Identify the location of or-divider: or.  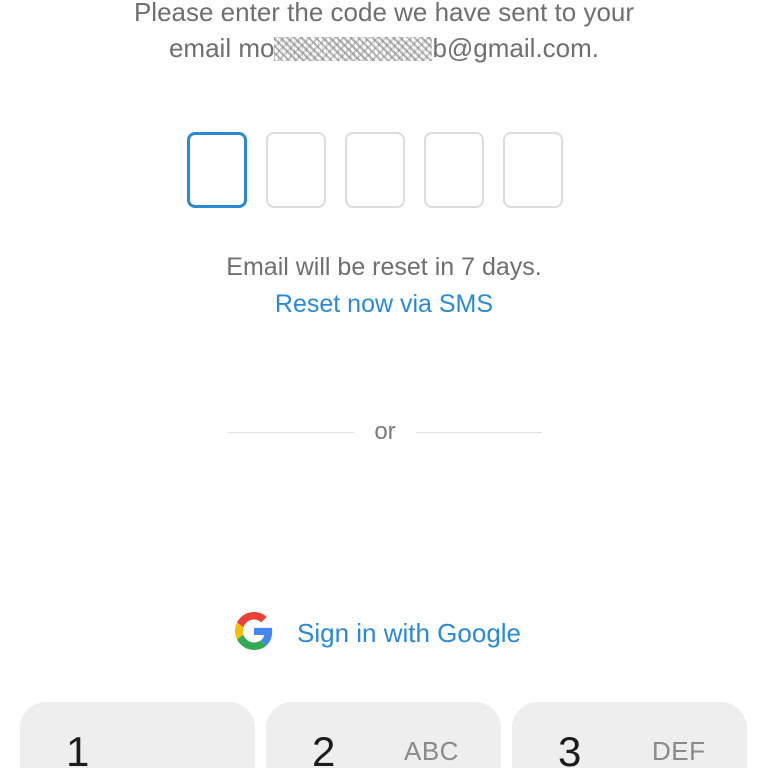
(385, 432).